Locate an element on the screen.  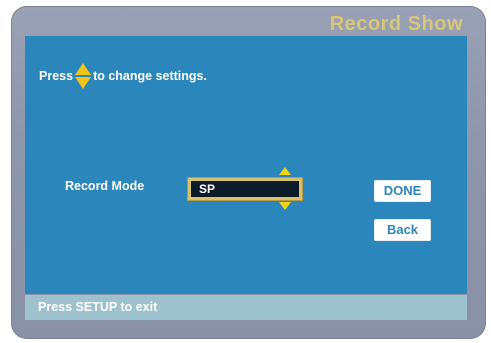
status-bar: Press SETUP to exit is located at coordinates (246, 307).